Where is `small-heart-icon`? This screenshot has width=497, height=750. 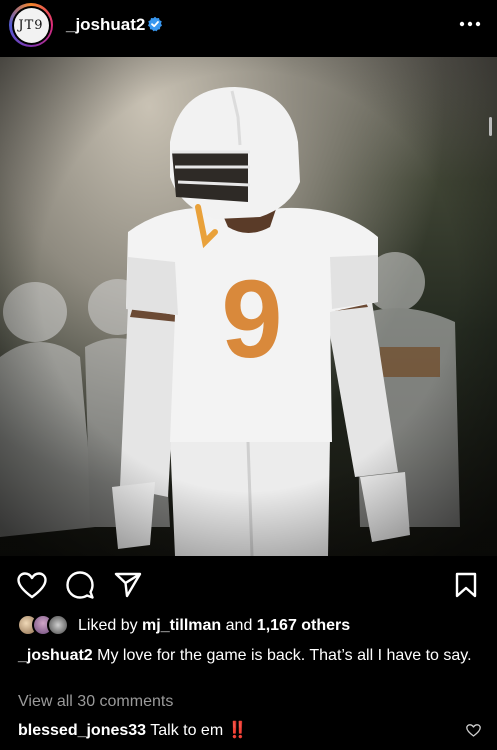
small-heart-icon is located at coordinates (473, 730).